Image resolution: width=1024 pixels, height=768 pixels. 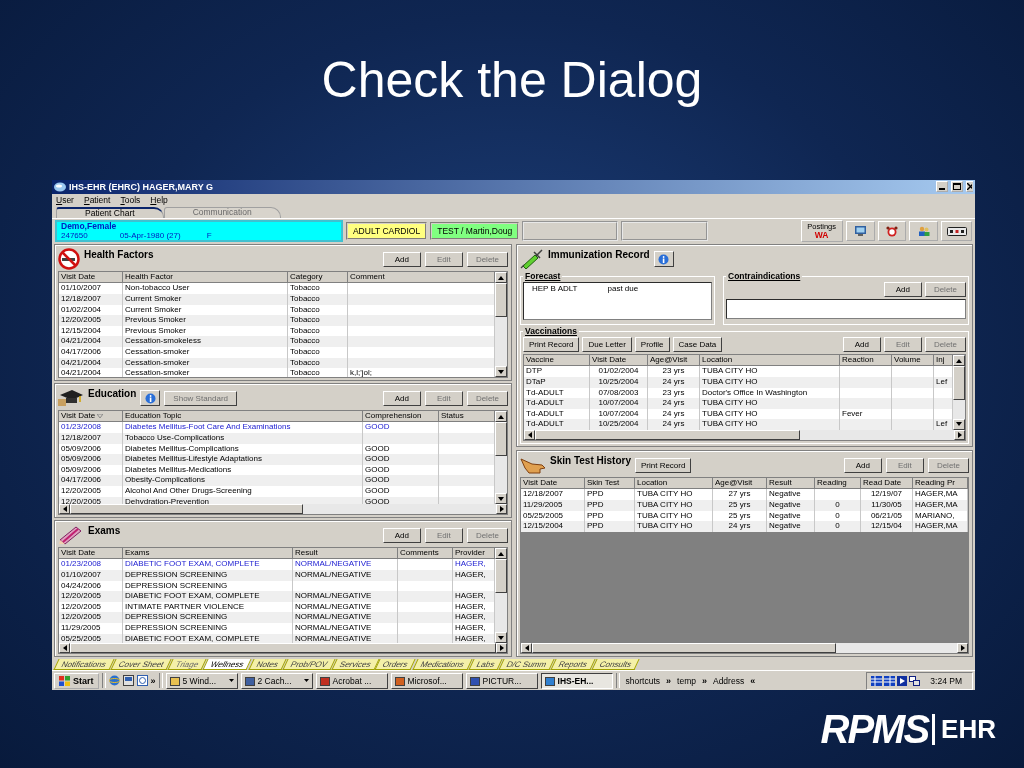 I want to click on toolbar-label: Address, so click(x=728, y=680).